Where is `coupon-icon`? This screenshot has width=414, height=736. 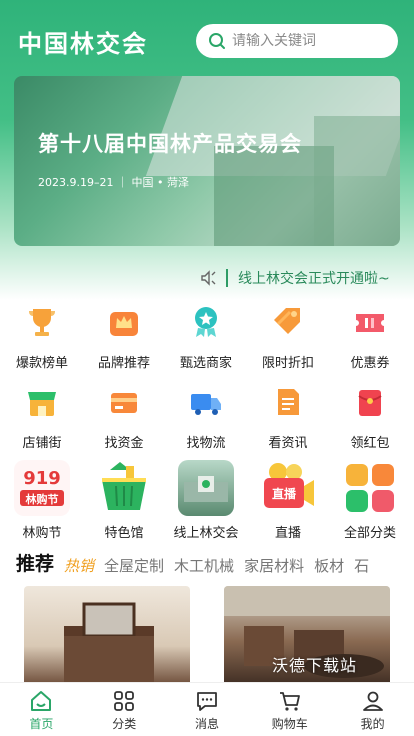
coupon-icon is located at coordinates (370, 322).